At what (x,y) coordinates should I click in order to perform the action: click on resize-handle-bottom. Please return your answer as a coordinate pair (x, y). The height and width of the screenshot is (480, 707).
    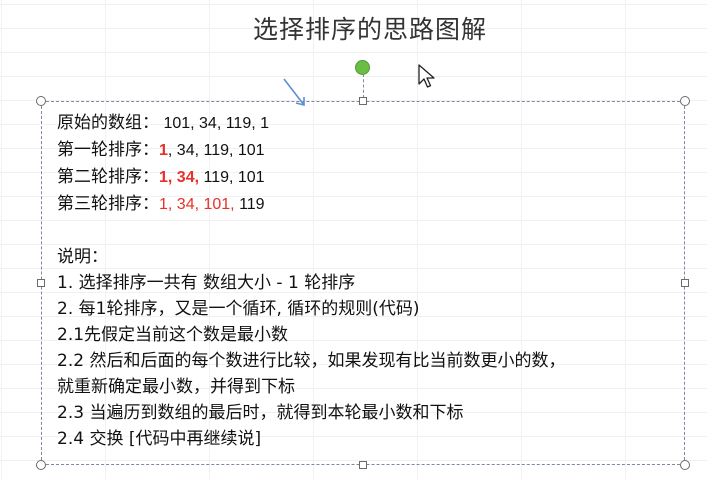
    Looking at the image, I should click on (363, 465).